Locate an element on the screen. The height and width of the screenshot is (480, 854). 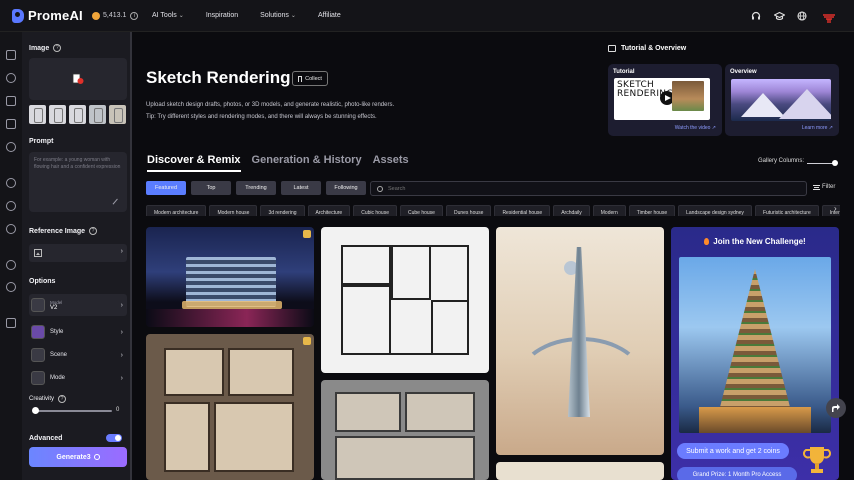
lightbulb-icon is located at coordinates (11, 147).